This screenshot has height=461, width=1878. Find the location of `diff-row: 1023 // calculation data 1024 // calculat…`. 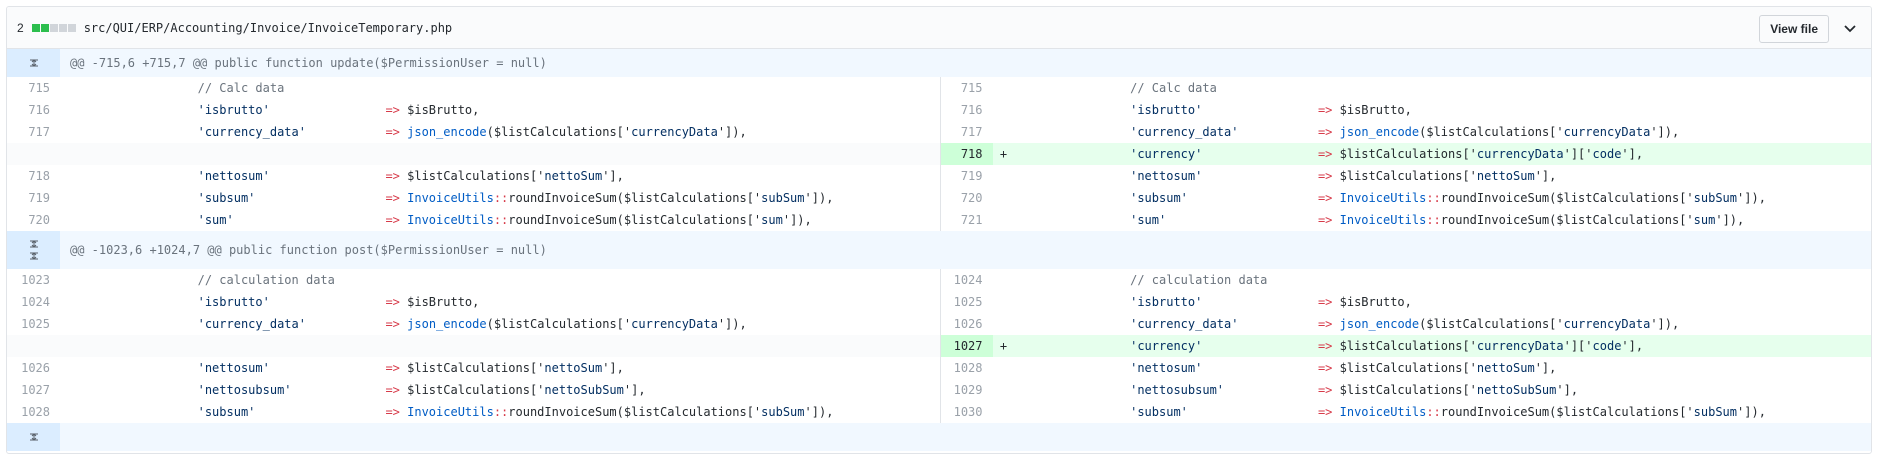

diff-row: 1023 // calculation data 1024 // calculat… is located at coordinates (939, 280).